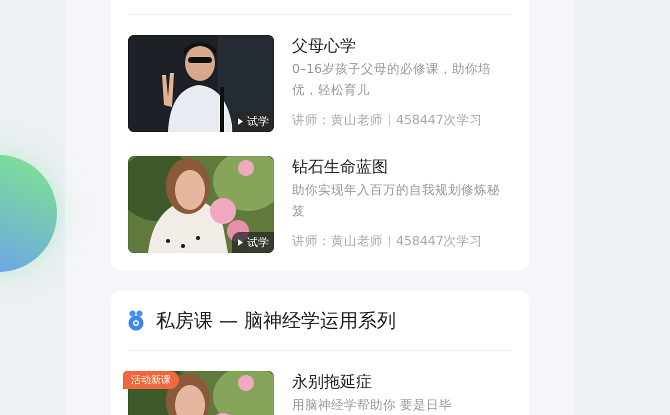  What do you see at coordinates (392, 79) in the screenshot?
I see `course-description: 0–16岁孩子父母的必修课，助你培优，轻松育儿` at bounding box center [392, 79].